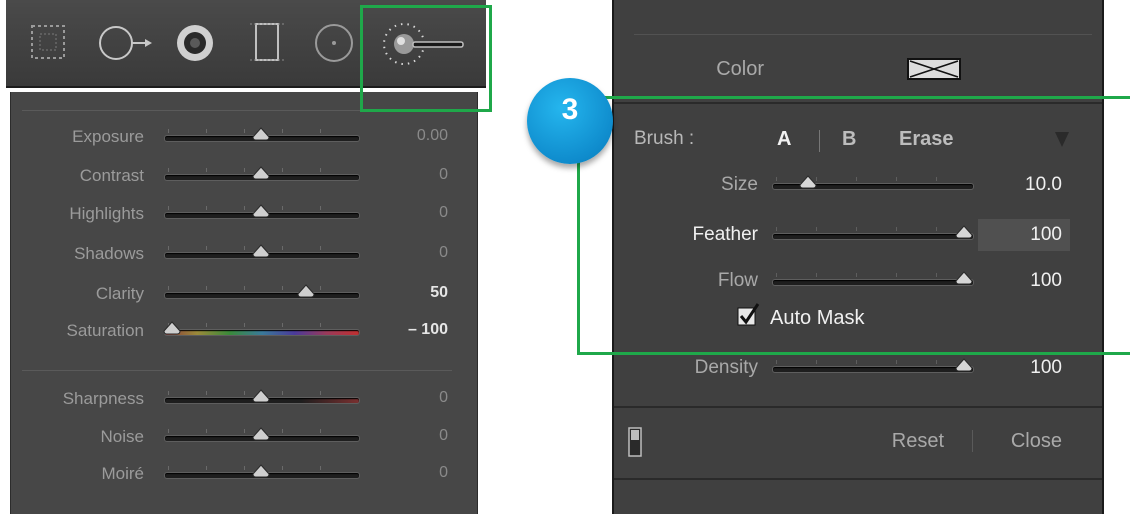 The height and width of the screenshot is (514, 1130). Describe the element at coordinates (109, 253) in the screenshot. I see `slider-label: Shadows` at that location.